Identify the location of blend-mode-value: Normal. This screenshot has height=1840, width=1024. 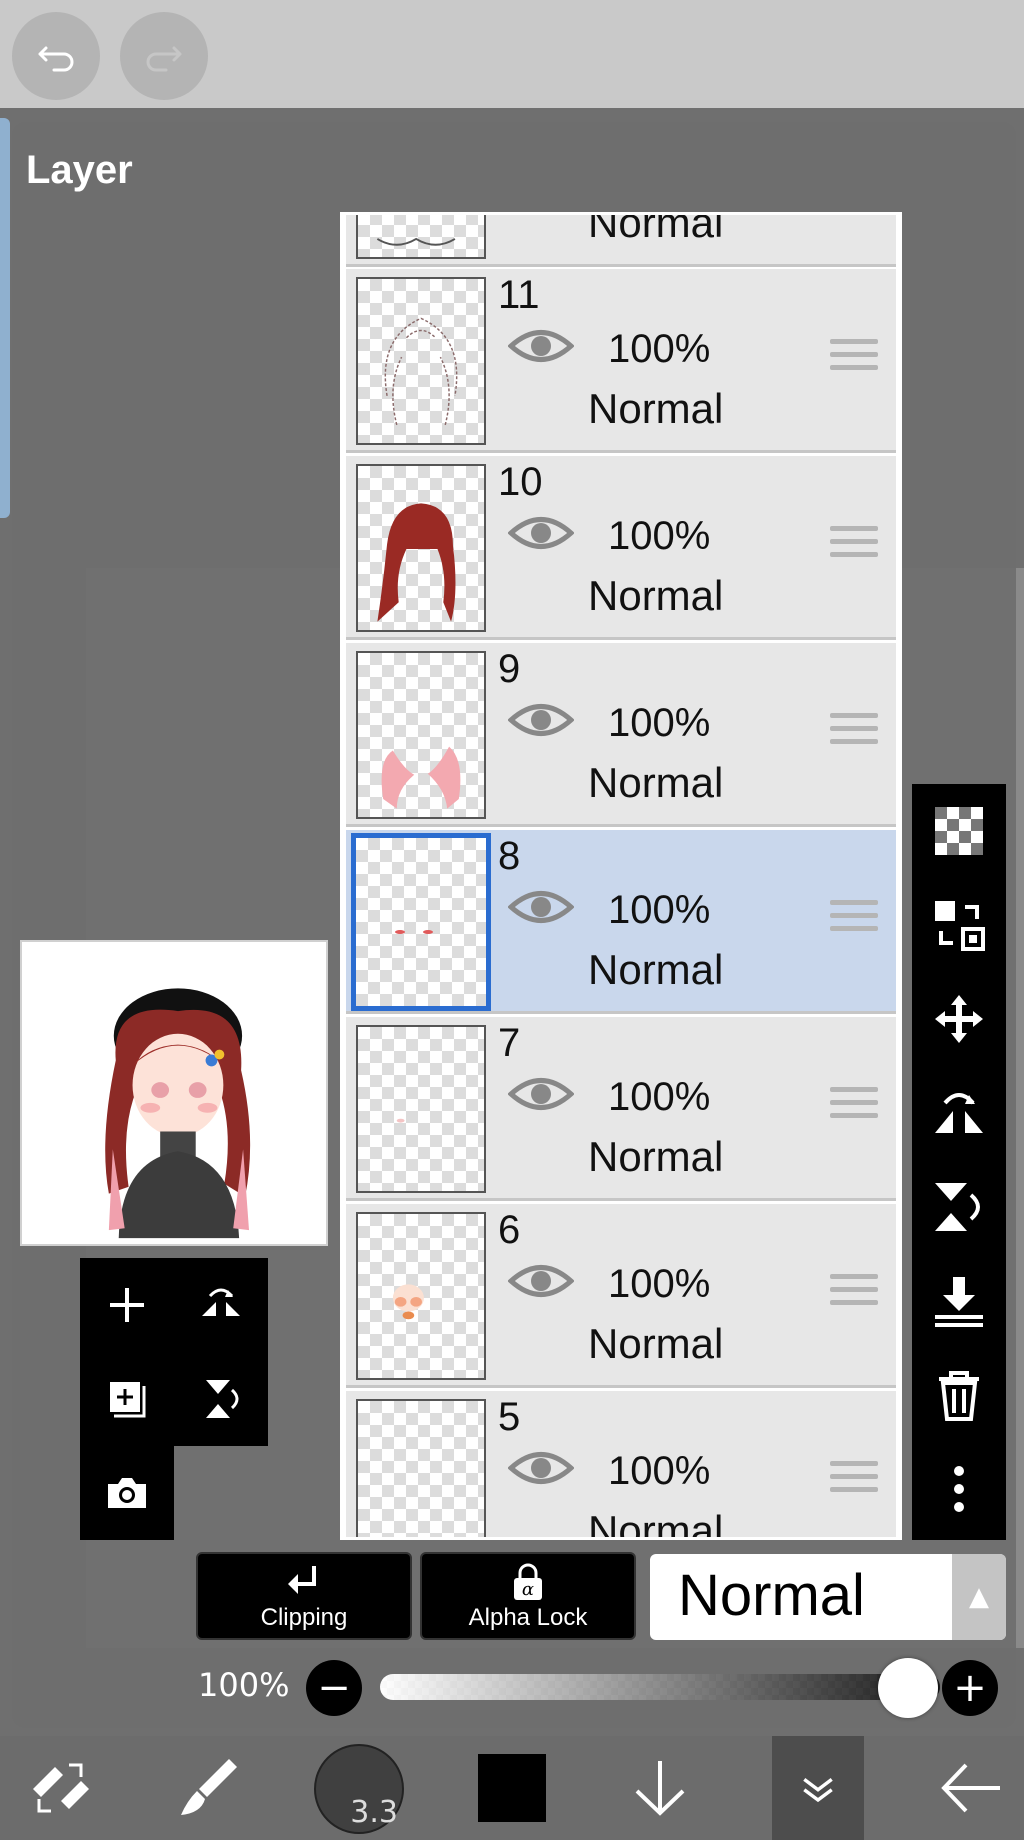
(771, 1595).